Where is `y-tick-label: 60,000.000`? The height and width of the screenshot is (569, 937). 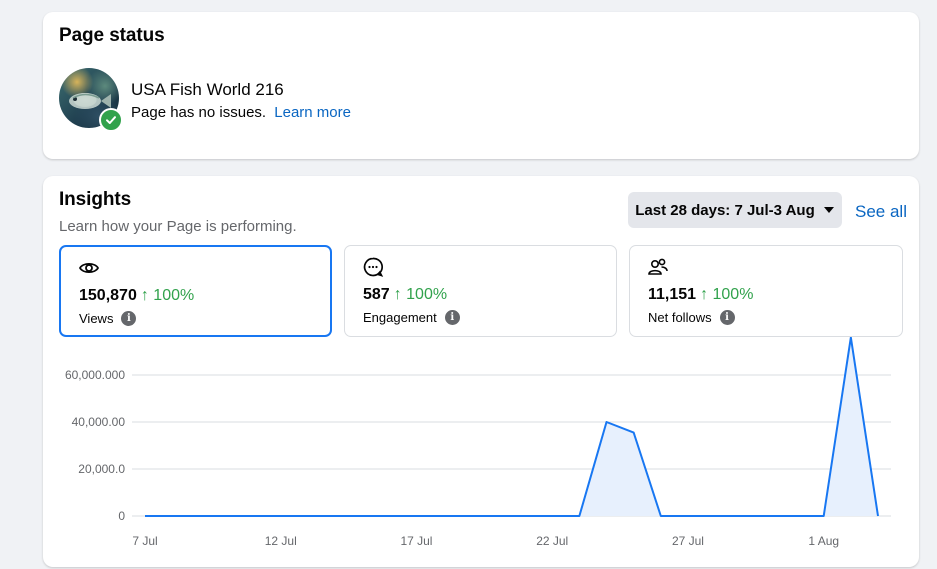
y-tick-label: 60,000.000 is located at coordinates (95, 375).